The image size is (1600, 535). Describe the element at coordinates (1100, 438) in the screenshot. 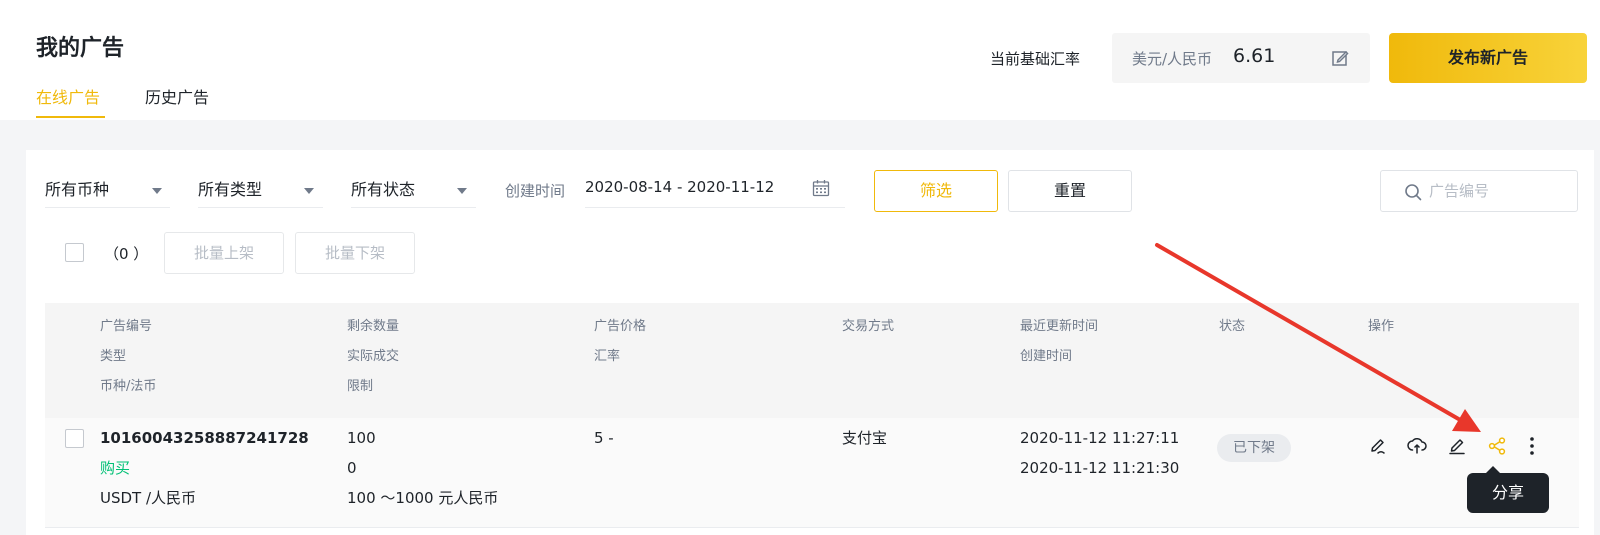

I see `row-updated: 2020-11-12 11:27:11` at that location.